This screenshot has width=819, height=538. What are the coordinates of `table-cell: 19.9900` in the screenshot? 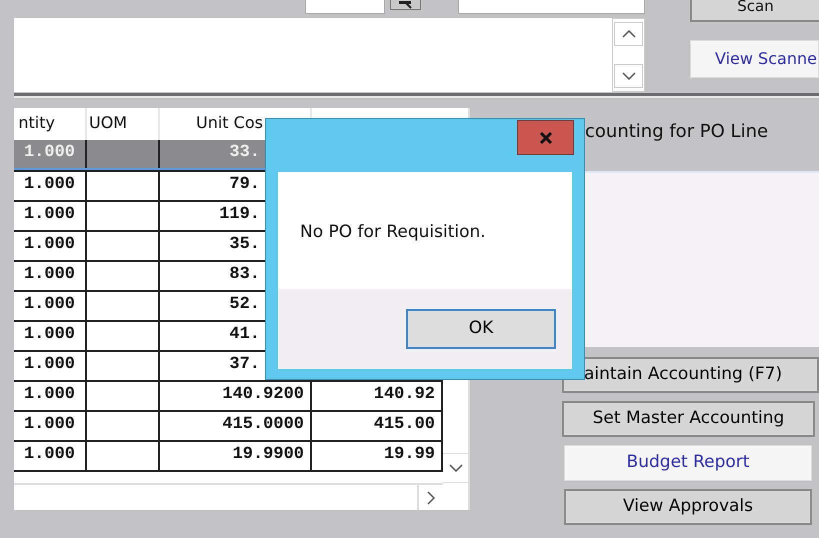 It's located at (236, 456).